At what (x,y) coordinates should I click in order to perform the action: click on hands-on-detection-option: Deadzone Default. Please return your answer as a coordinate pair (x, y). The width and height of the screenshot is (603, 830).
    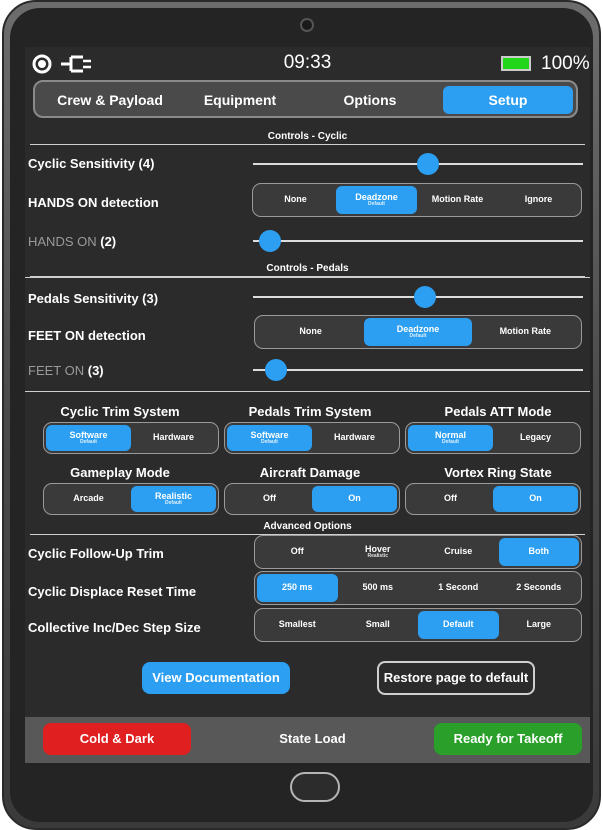
    Looking at the image, I should click on (376, 200).